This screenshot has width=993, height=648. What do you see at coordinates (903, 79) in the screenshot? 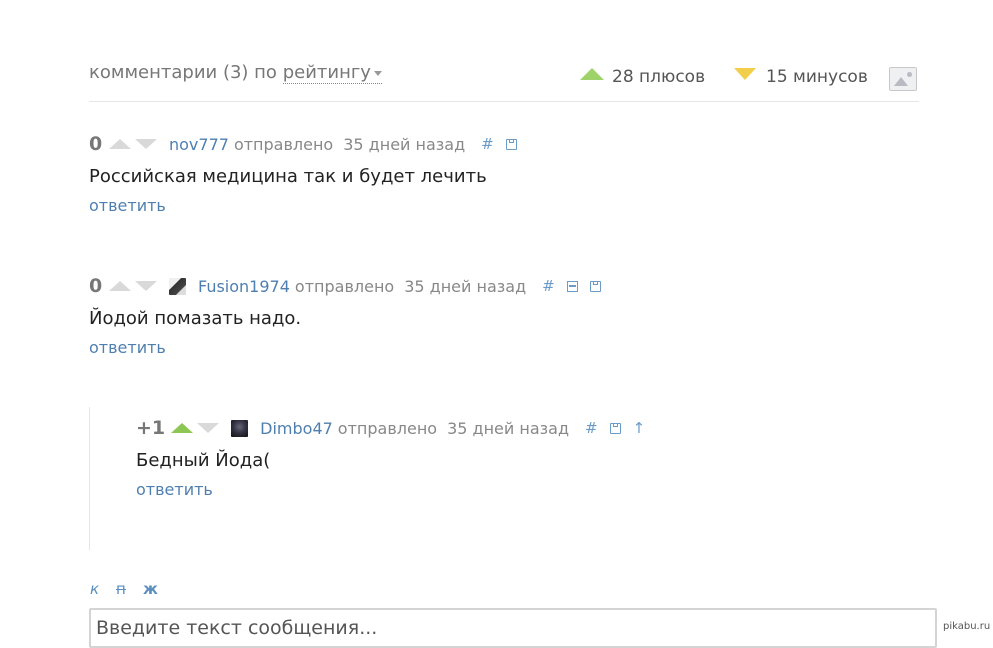
I see `image-toggle-icon` at bounding box center [903, 79].